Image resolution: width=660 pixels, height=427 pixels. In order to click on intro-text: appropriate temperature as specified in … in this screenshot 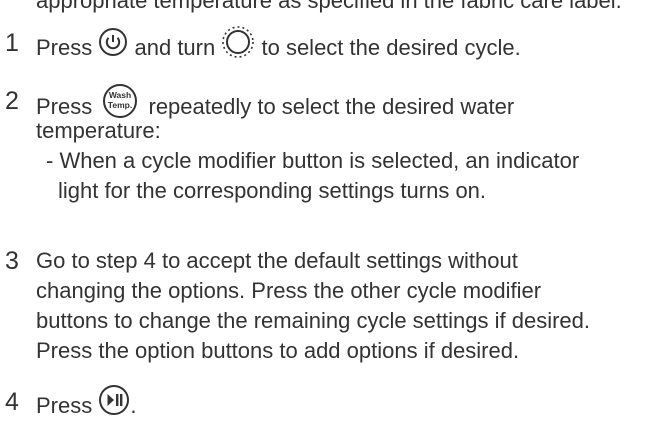, I will do `click(329, 6)`.